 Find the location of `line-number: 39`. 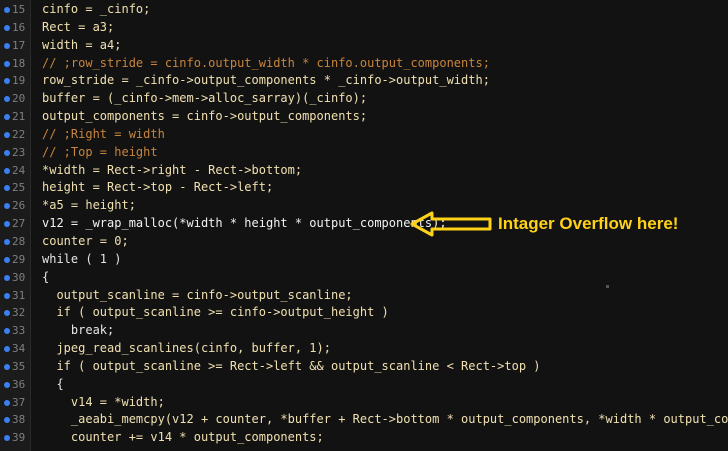

line-number: 39 is located at coordinates (19, 438).